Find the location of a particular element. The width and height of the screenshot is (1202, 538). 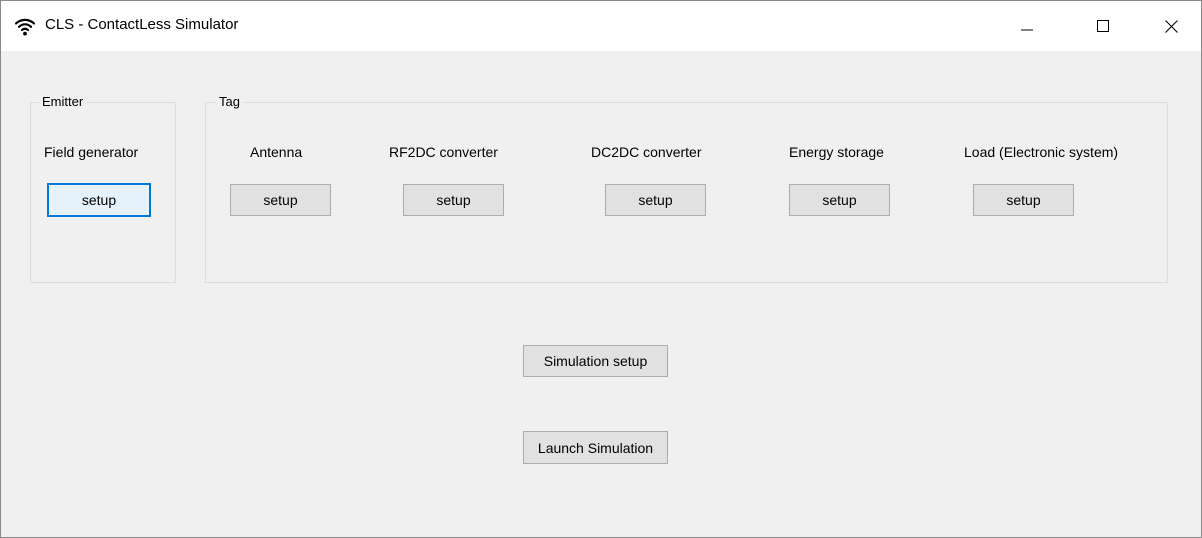

antenna-setup-button: setup is located at coordinates (280, 200).